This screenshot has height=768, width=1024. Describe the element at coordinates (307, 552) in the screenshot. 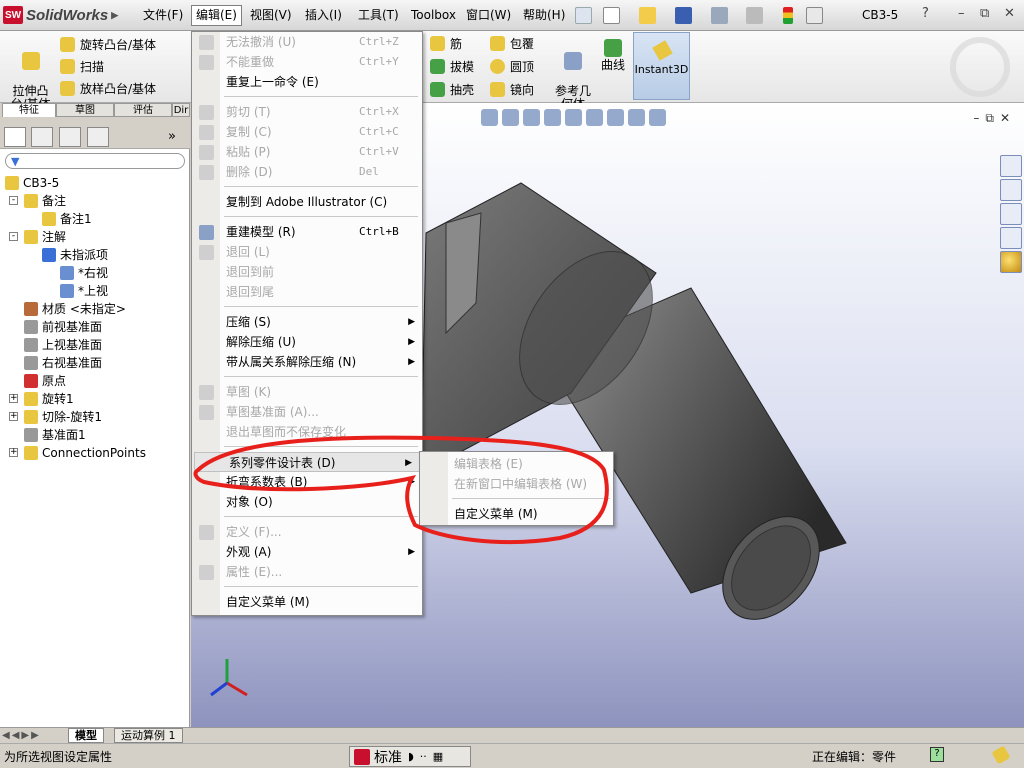

I see `edit-menu-item: 外观 (A) ▶` at that location.